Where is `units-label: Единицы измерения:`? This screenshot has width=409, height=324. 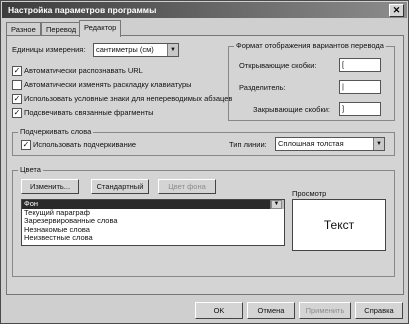 units-label: Единицы измерения: is located at coordinates (49, 49).